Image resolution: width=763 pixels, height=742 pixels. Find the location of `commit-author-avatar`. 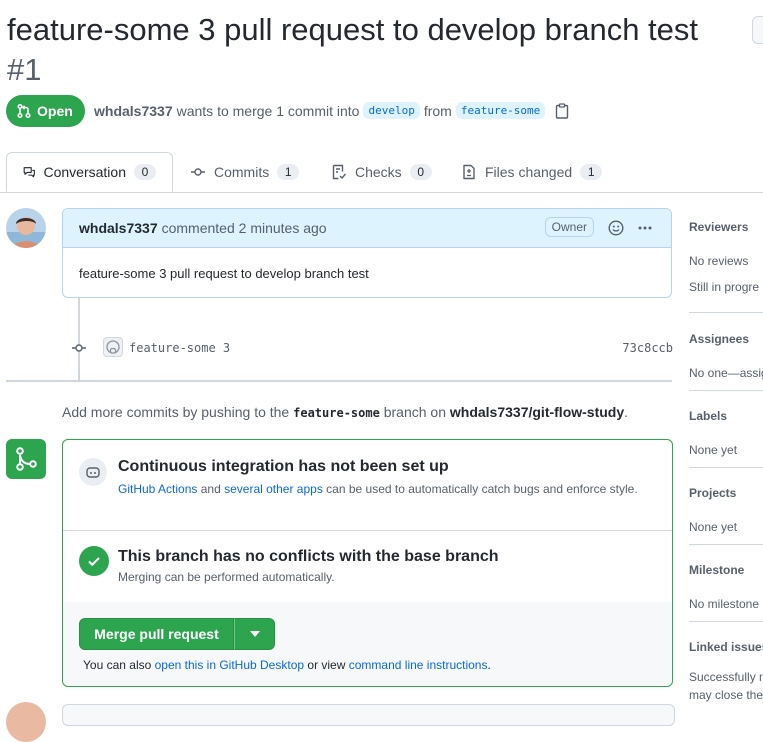

commit-author-avatar is located at coordinates (113, 347).